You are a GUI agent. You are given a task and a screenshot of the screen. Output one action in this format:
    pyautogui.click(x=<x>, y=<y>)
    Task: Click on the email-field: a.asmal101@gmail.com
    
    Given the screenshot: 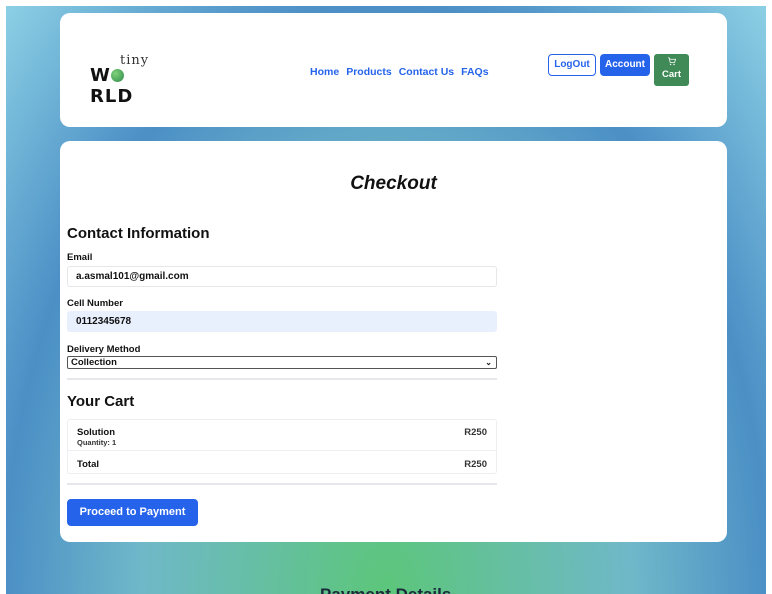 What is the action you would take?
    pyautogui.click(x=282, y=276)
    